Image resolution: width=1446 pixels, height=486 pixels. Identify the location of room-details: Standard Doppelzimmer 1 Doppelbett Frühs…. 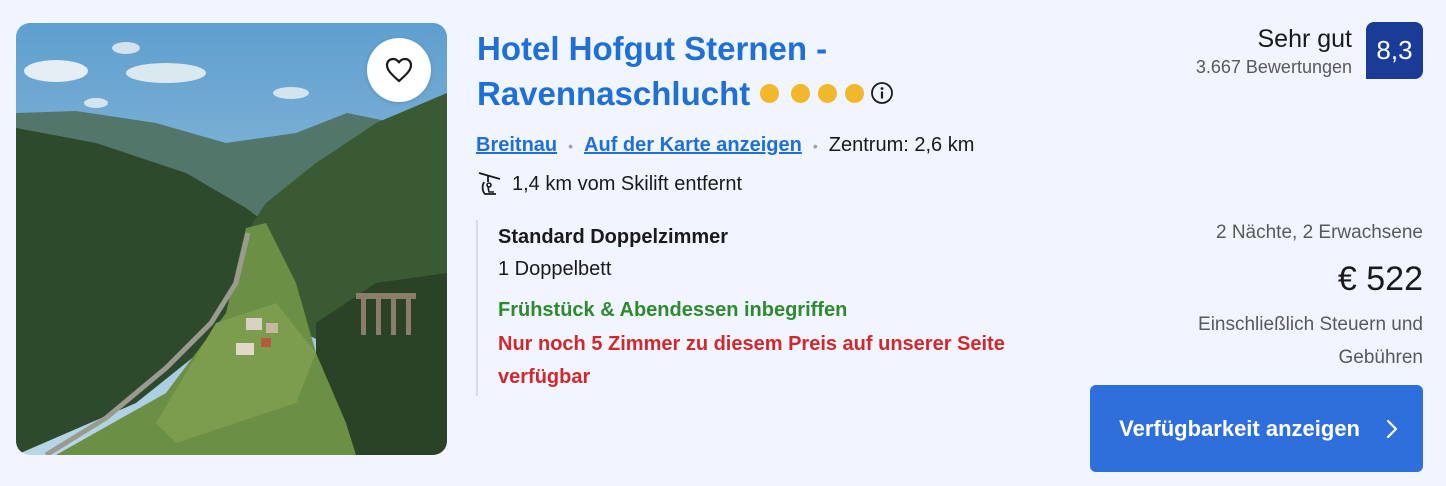
(756, 308).